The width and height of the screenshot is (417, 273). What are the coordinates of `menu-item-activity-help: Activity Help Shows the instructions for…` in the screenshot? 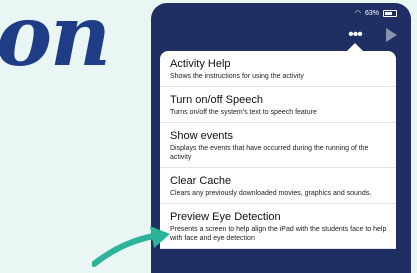 It's located at (278, 69).